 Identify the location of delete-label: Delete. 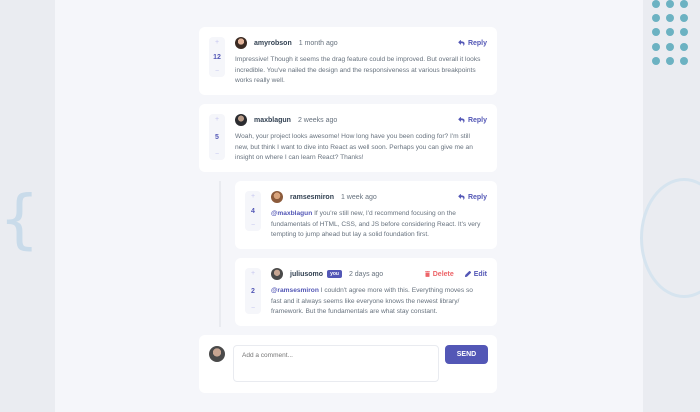
(443, 274).